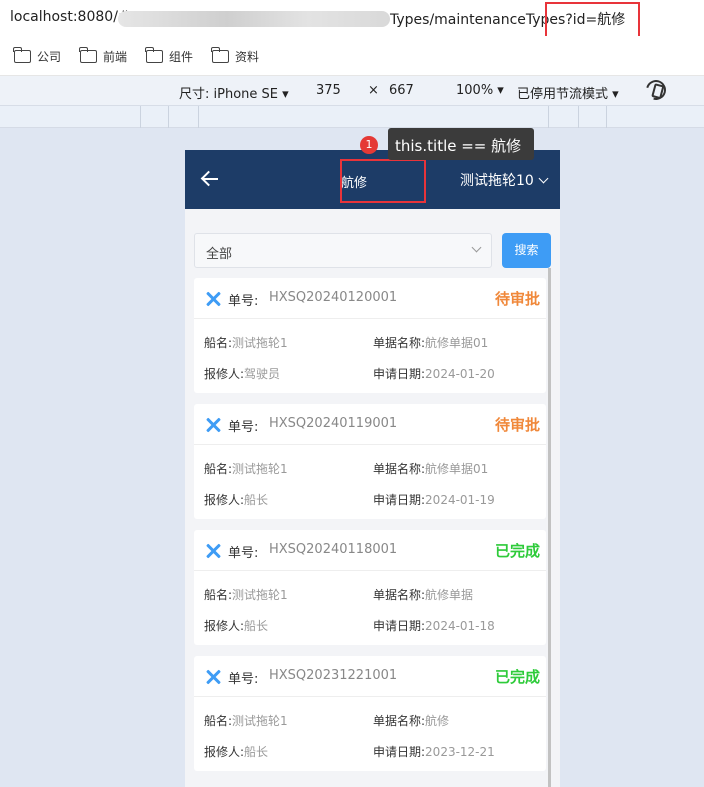 Image resolution: width=704 pixels, height=787 pixels. What do you see at coordinates (333, 675) in the screenshot?
I see `order-number: HXSQ20231221001` at bounding box center [333, 675].